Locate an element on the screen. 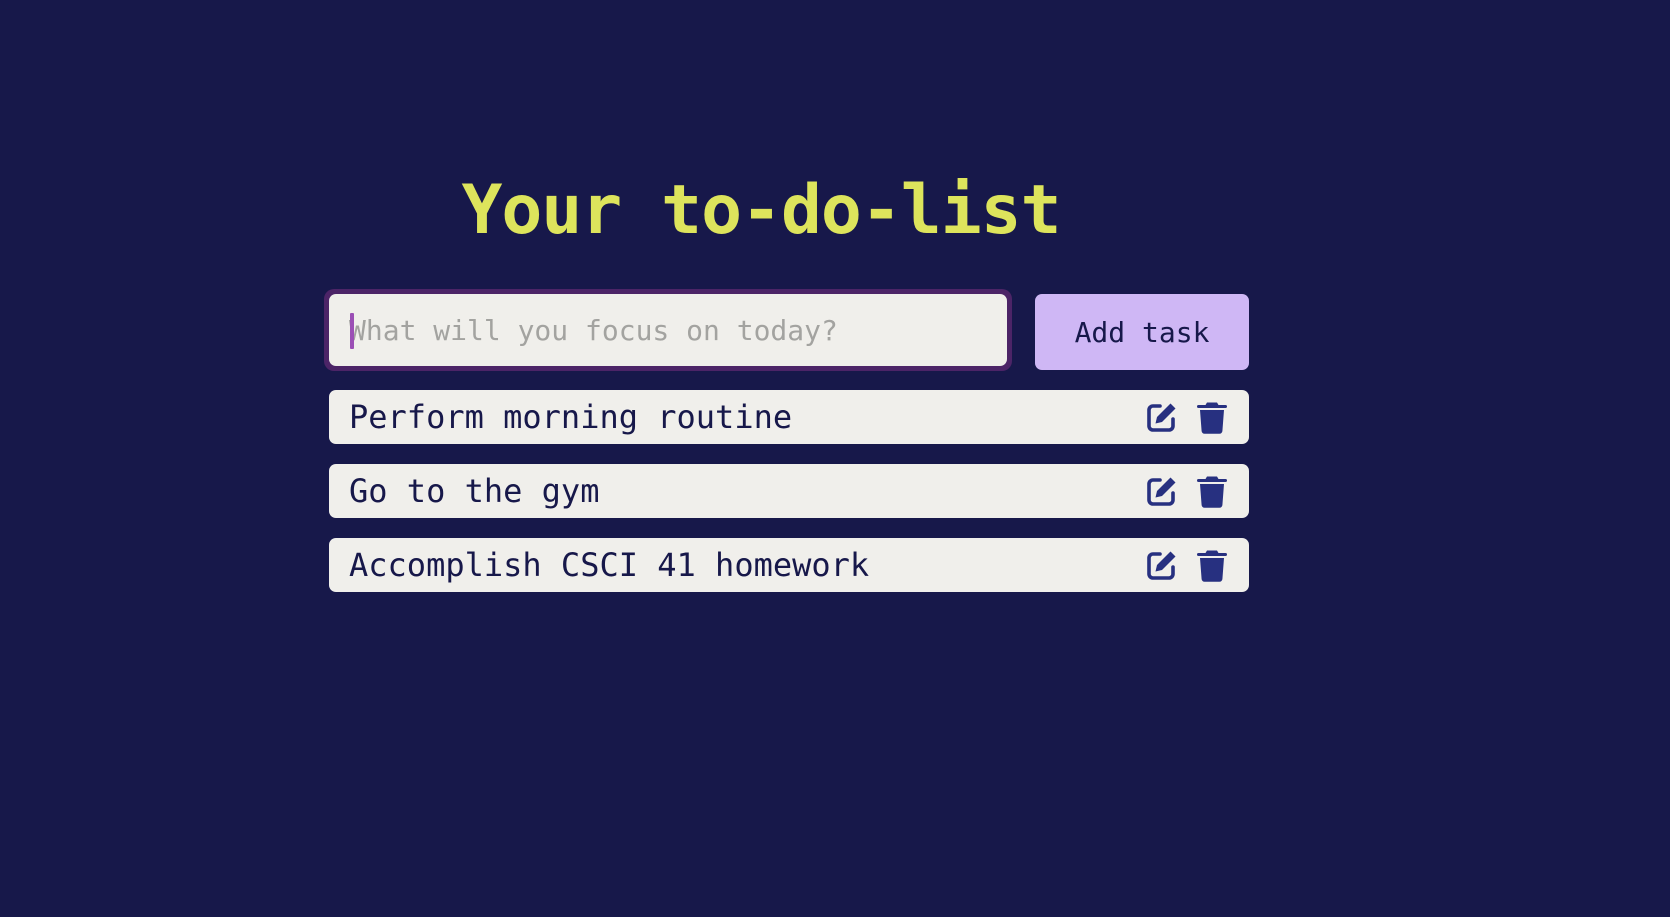  add-task-button: Add task is located at coordinates (1142, 332).